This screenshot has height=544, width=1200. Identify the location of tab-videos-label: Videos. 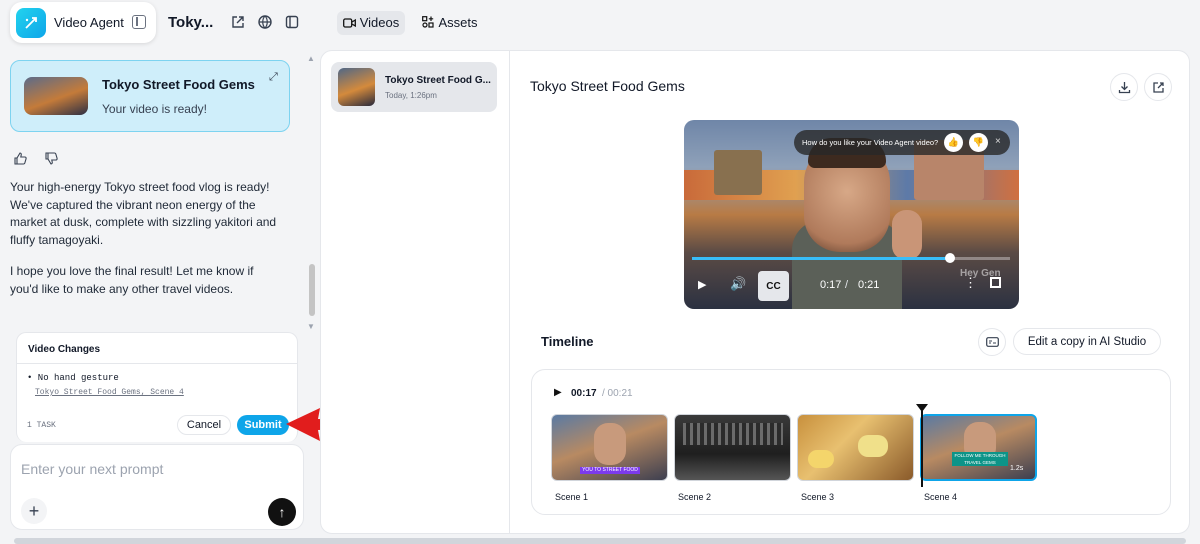
(379, 22).